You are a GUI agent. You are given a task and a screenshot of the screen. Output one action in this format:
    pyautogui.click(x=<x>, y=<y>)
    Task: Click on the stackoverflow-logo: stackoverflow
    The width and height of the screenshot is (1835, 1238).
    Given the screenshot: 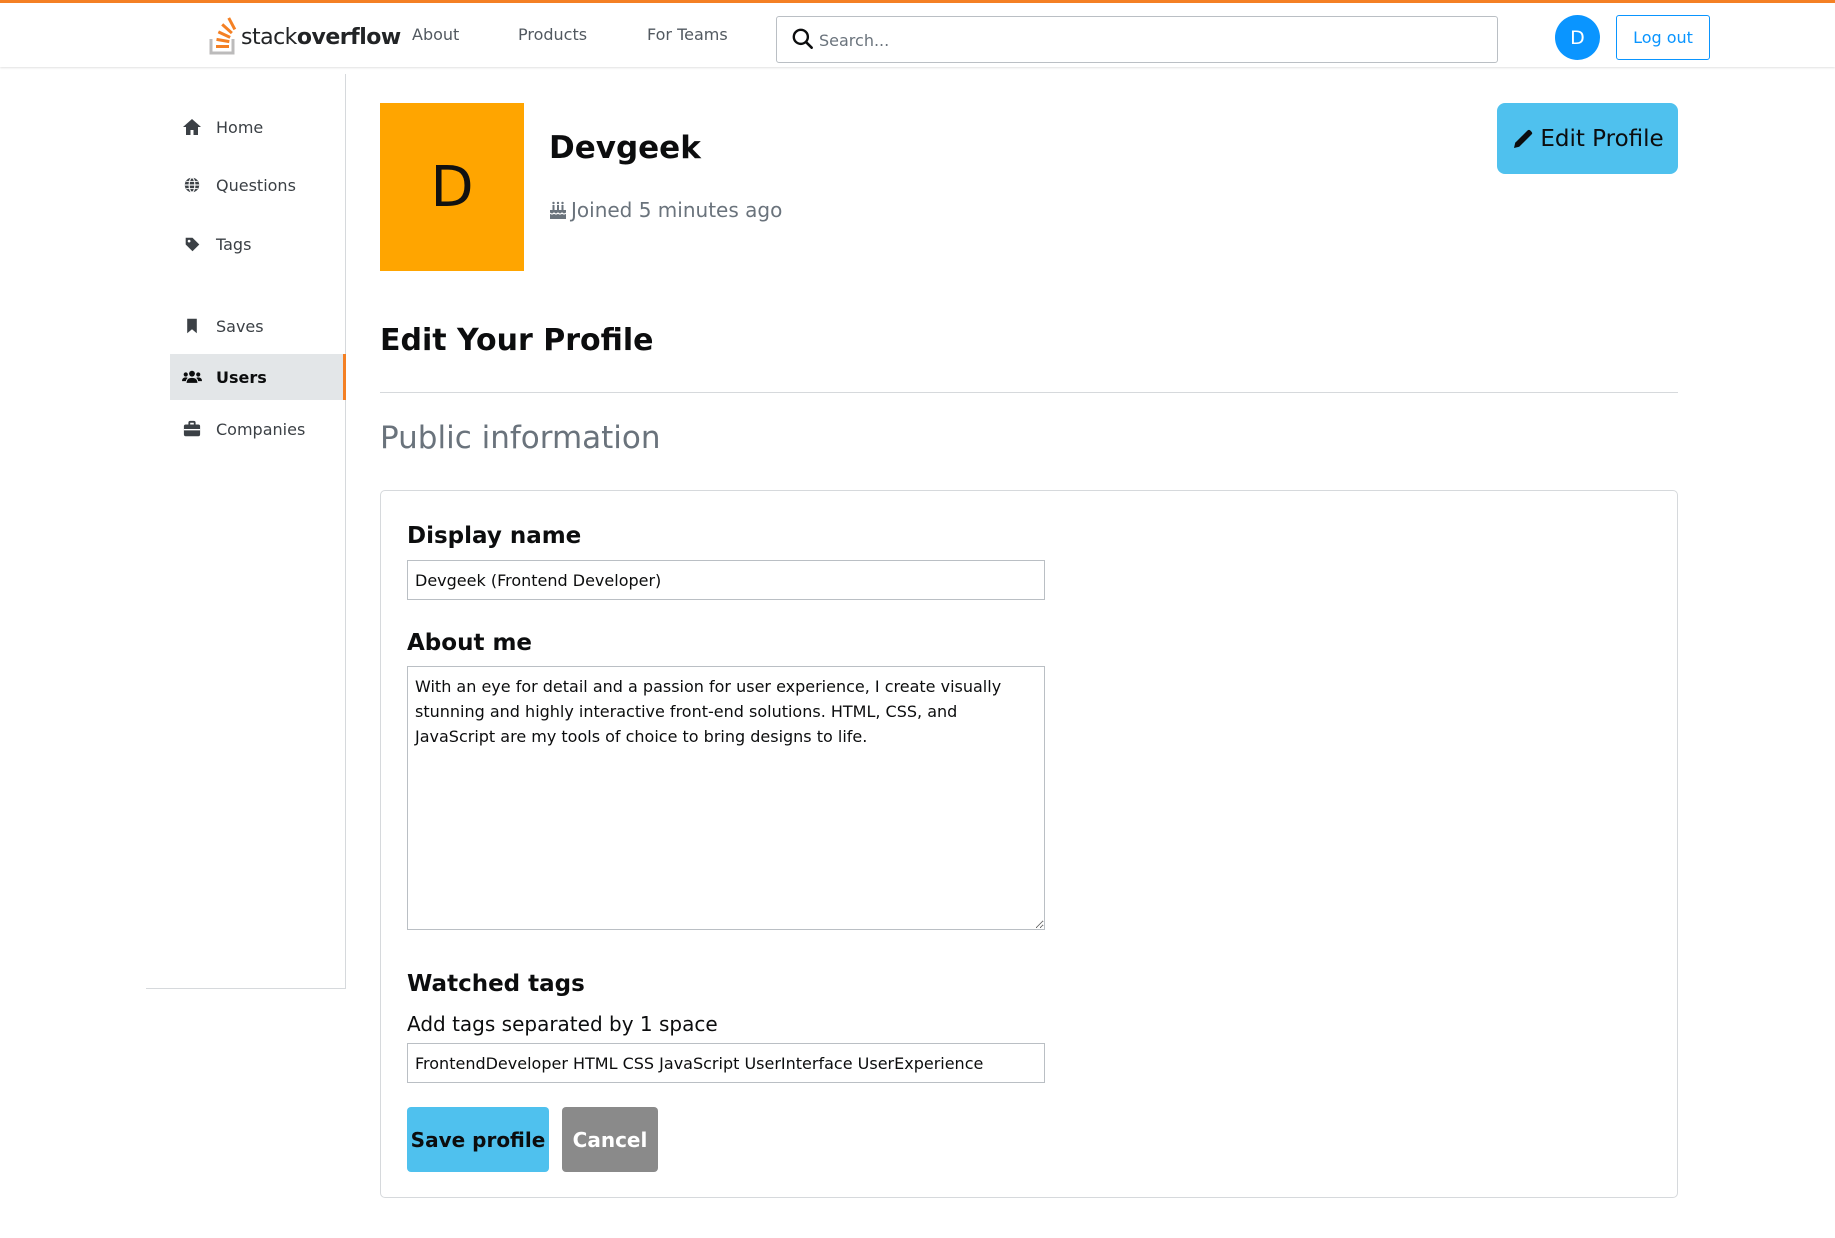 What is the action you would take?
    pyautogui.click(x=304, y=37)
    